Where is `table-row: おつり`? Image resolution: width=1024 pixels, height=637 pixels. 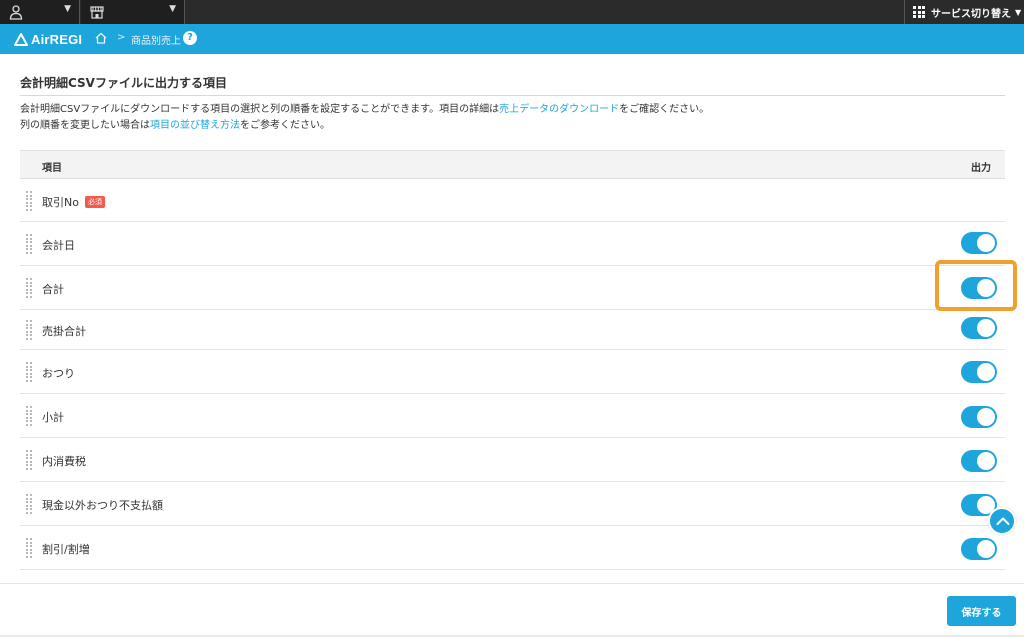 table-row: おつり is located at coordinates (512, 372).